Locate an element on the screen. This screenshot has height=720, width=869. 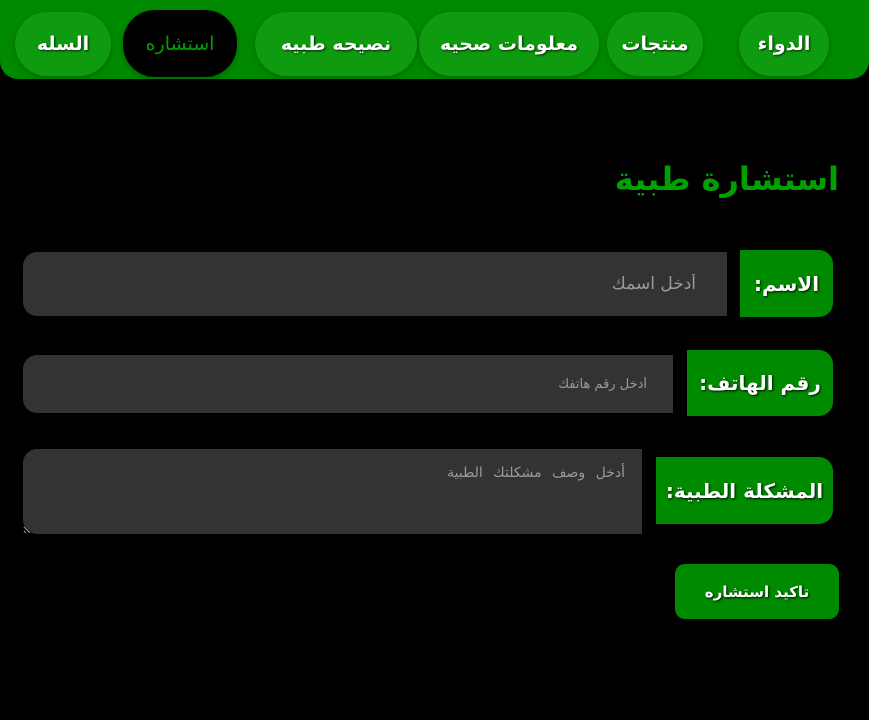
phone-input is located at coordinates (348, 384).